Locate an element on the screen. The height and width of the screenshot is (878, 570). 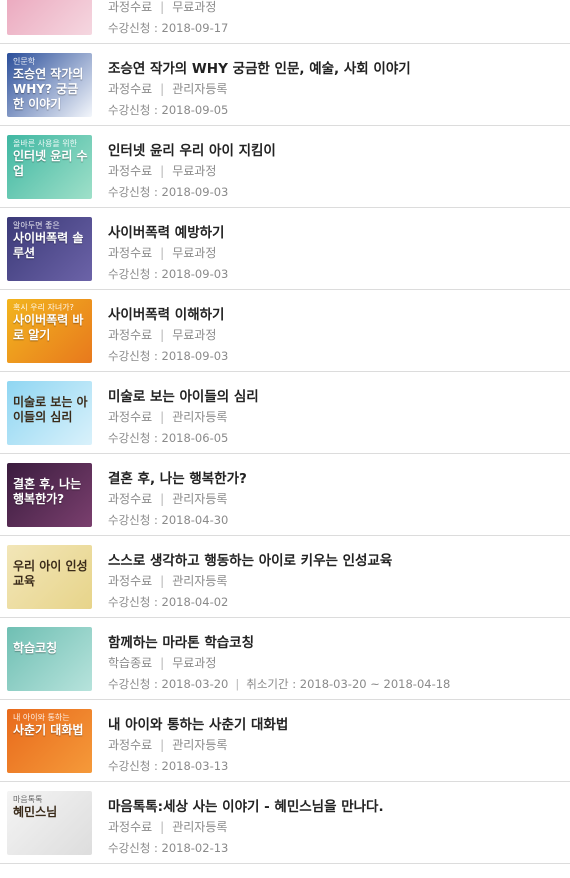
course-title: 조승연 작가의 WHY 궁금한 인문, 예술, 사회 이야기 is located at coordinates (259, 67).